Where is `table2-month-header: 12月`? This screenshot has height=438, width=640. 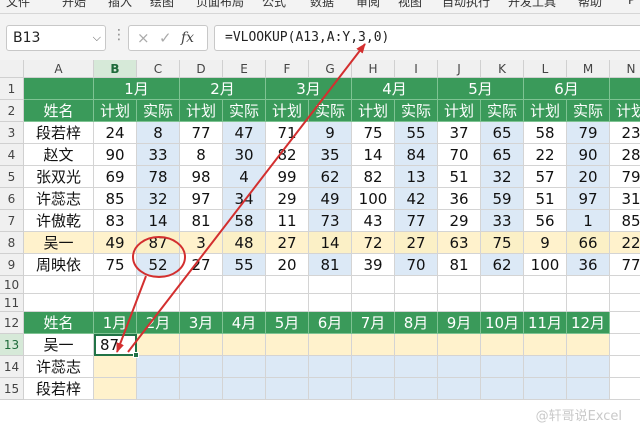
table2-month-header: 12月 is located at coordinates (588, 323).